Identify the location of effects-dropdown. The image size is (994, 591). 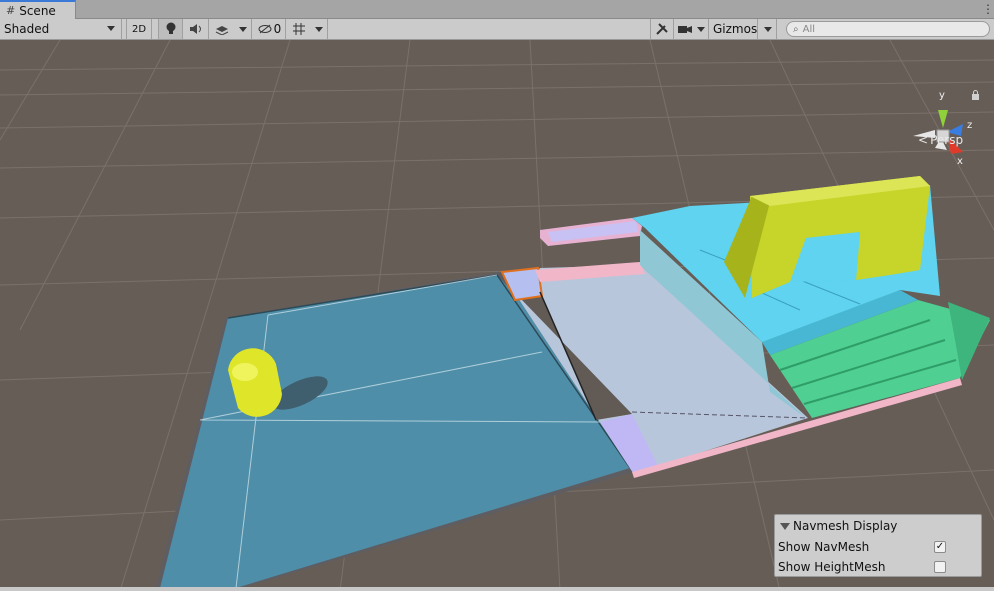
(243, 29).